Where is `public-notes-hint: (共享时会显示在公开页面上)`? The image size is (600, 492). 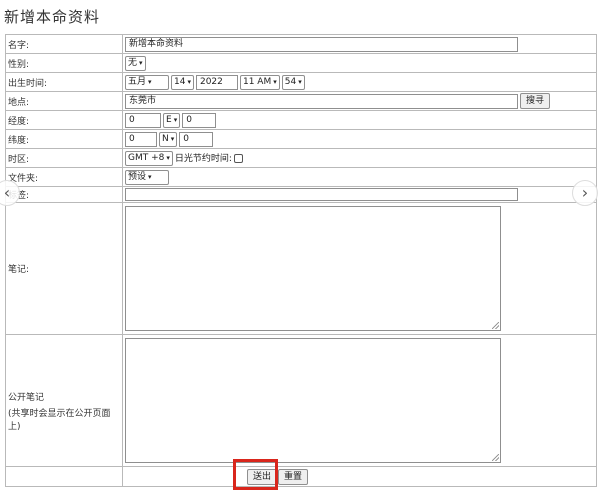
public-notes-hint: (共享时会显示在公开页面上) is located at coordinates (59, 420).